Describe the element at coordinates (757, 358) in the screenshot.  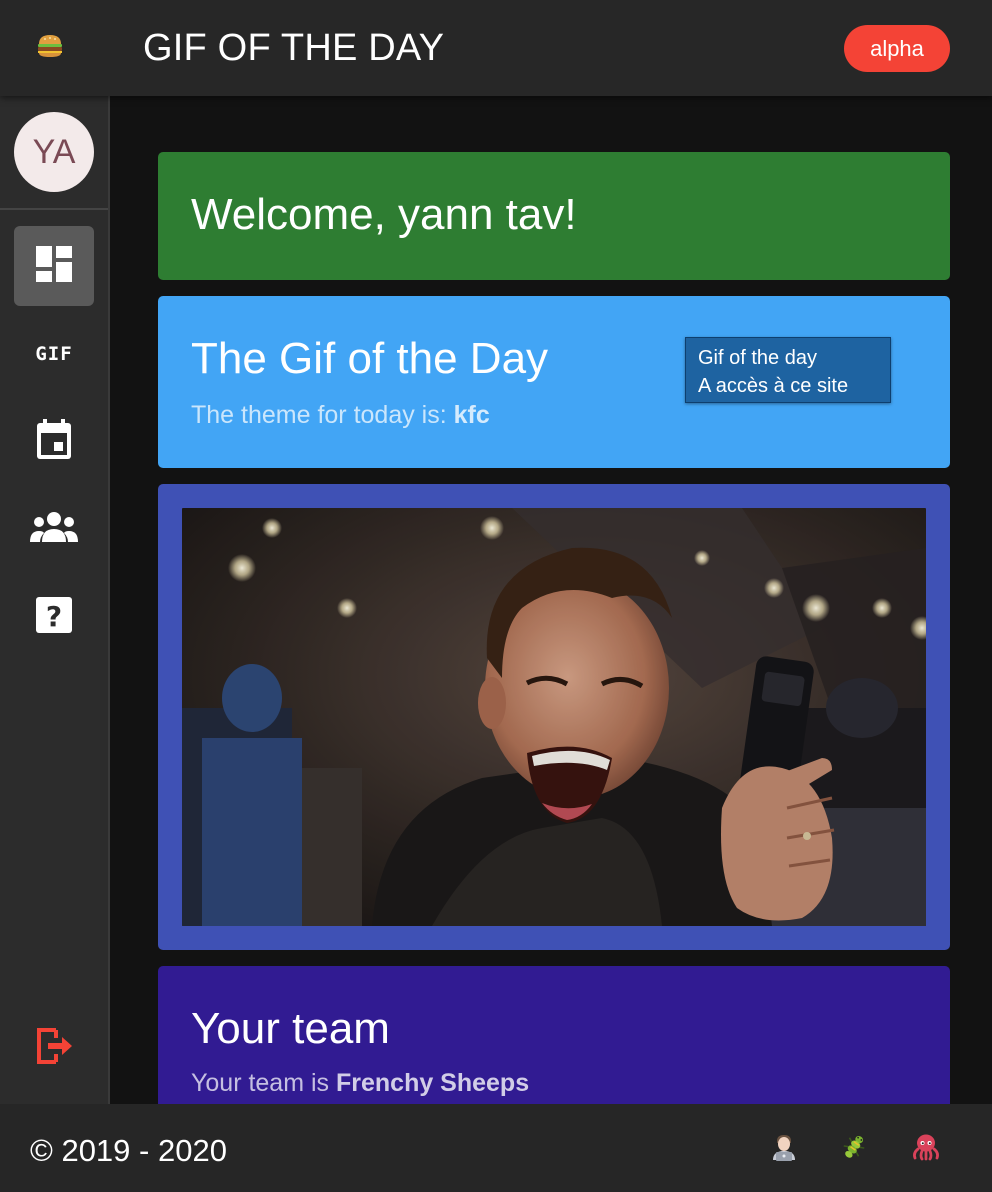
I see `tooltip-line1: Gif of the day` at that location.